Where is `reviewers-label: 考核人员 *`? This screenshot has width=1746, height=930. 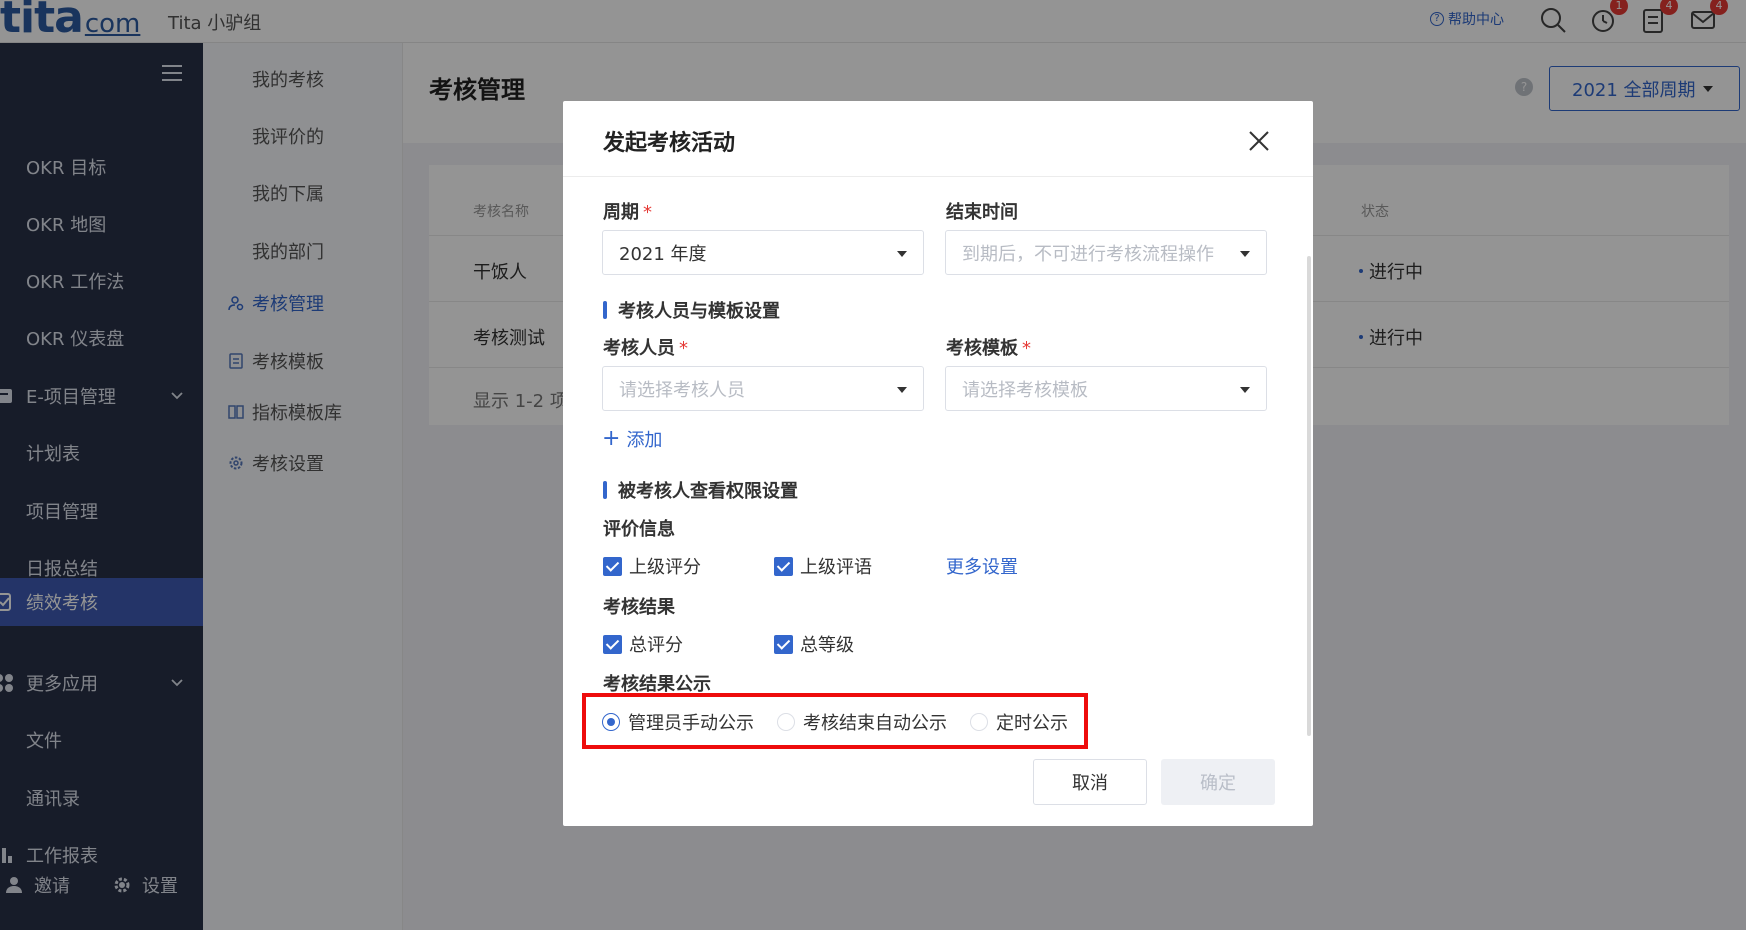
reviewers-label: 考核人员 * is located at coordinates (645, 347).